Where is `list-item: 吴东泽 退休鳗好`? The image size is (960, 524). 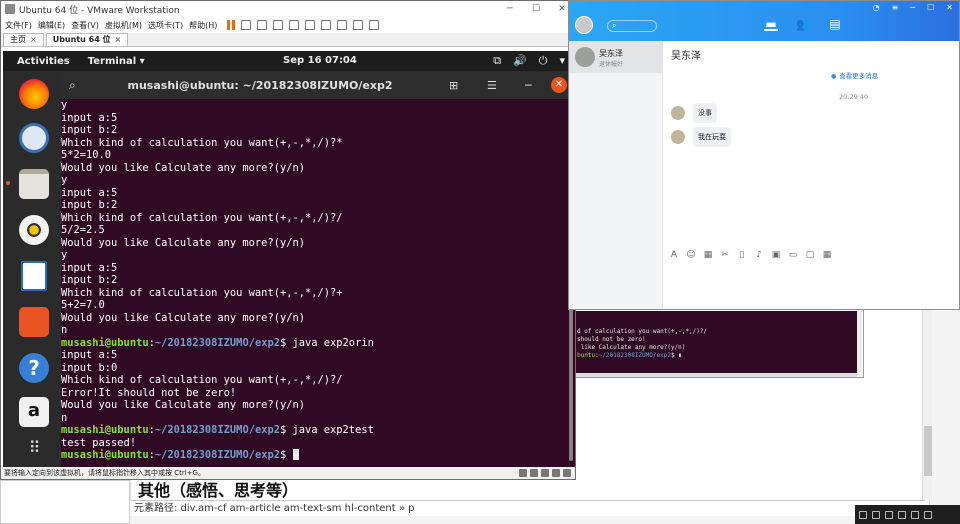 list-item: 吴东泽 退休鳗好 is located at coordinates (615, 57).